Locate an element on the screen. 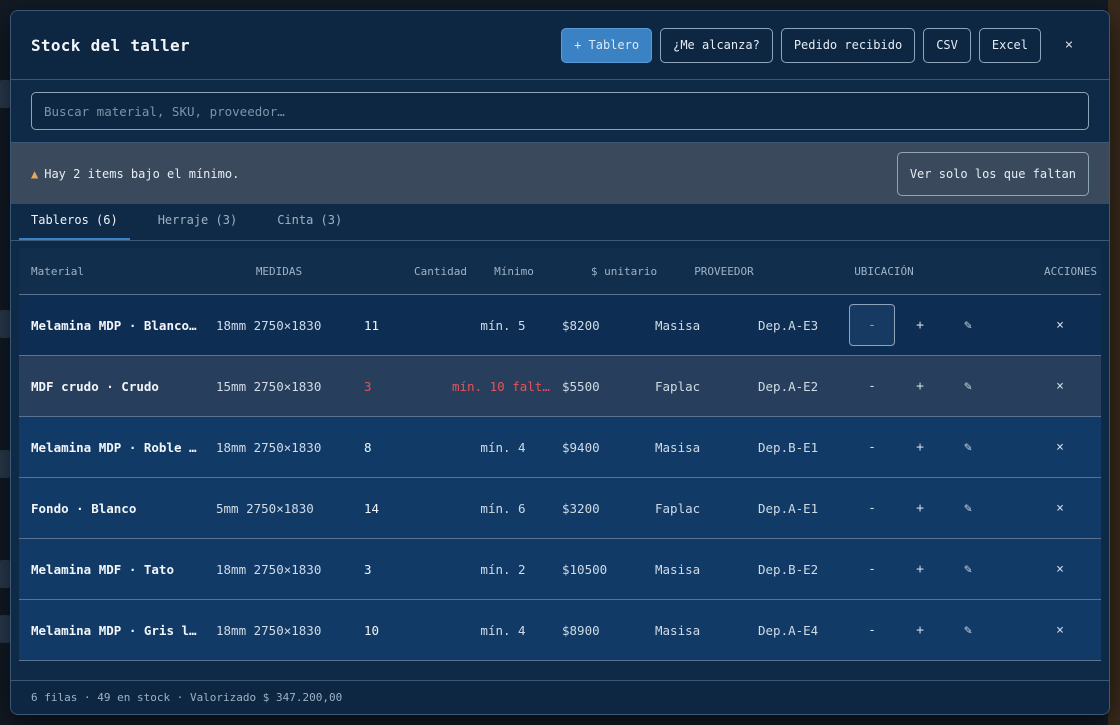 The image size is (1120, 725). cell-cantidad: 11 is located at coordinates (372, 325).